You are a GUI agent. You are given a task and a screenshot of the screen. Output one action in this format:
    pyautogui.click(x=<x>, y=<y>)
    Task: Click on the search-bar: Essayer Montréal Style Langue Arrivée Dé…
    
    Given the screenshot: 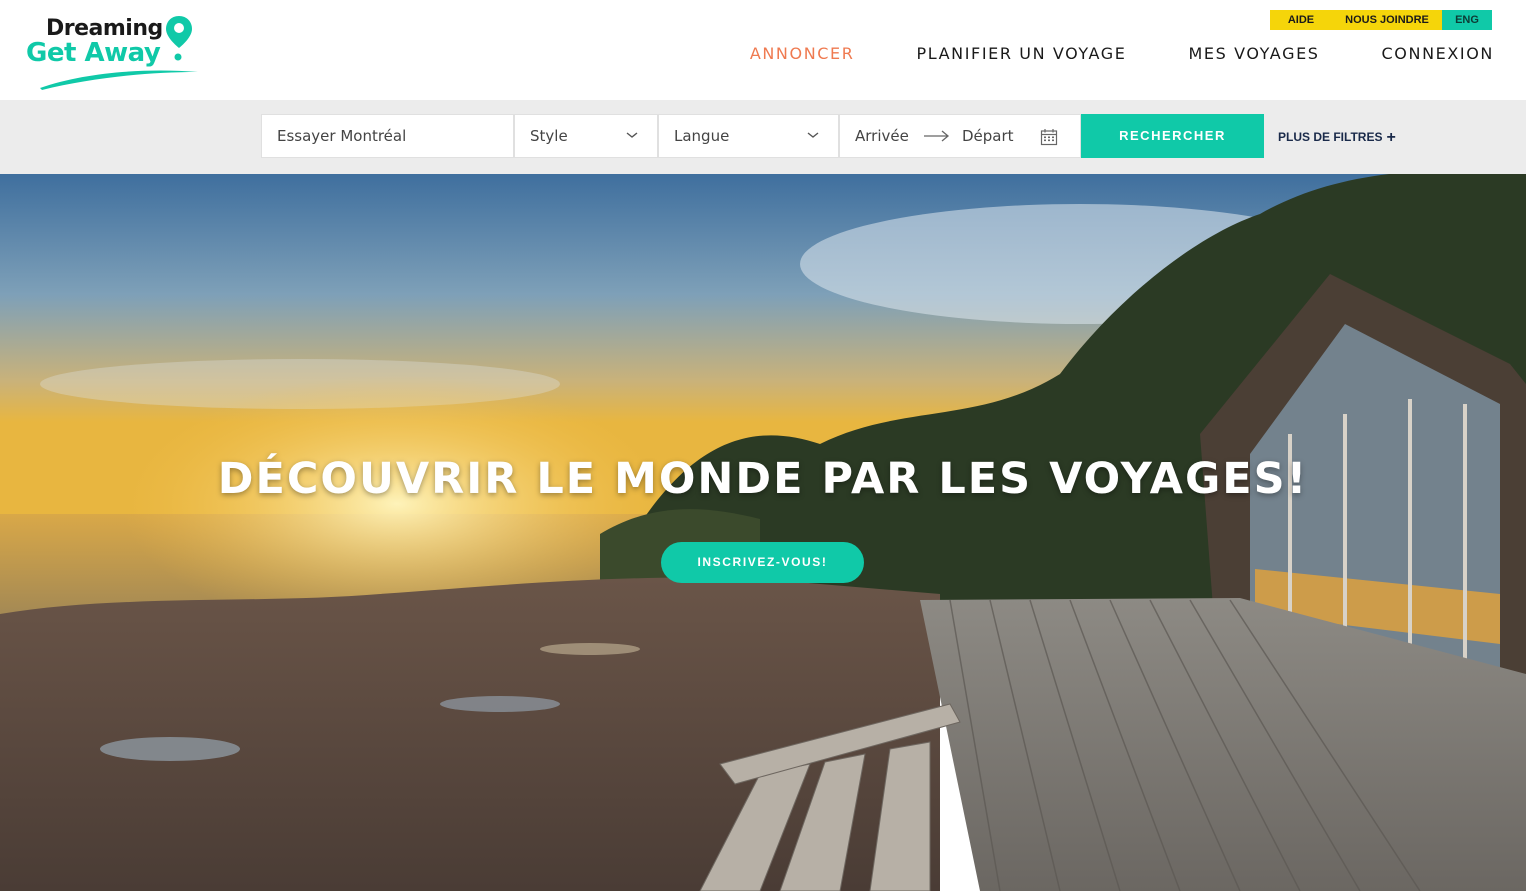 What is the action you would take?
    pyautogui.click(x=763, y=137)
    